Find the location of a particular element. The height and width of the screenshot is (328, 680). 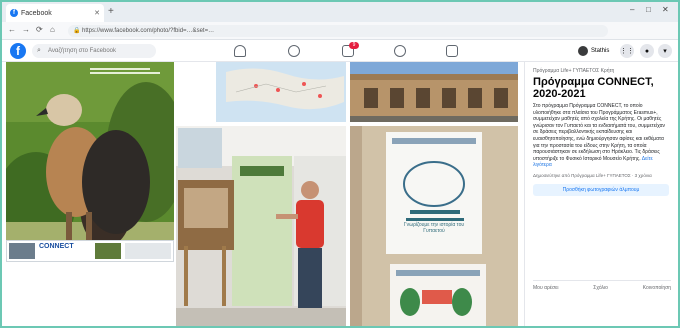

home-icon: ⌂ is located at coordinates (52, 29).